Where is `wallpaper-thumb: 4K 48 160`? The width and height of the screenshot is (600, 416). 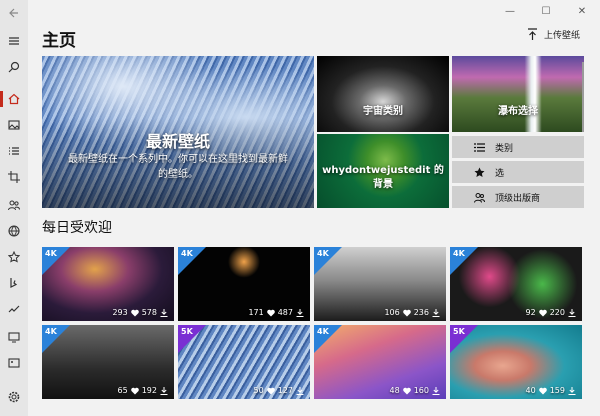 wallpaper-thumb: 4K 48 160 is located at coordinates (380, 362).